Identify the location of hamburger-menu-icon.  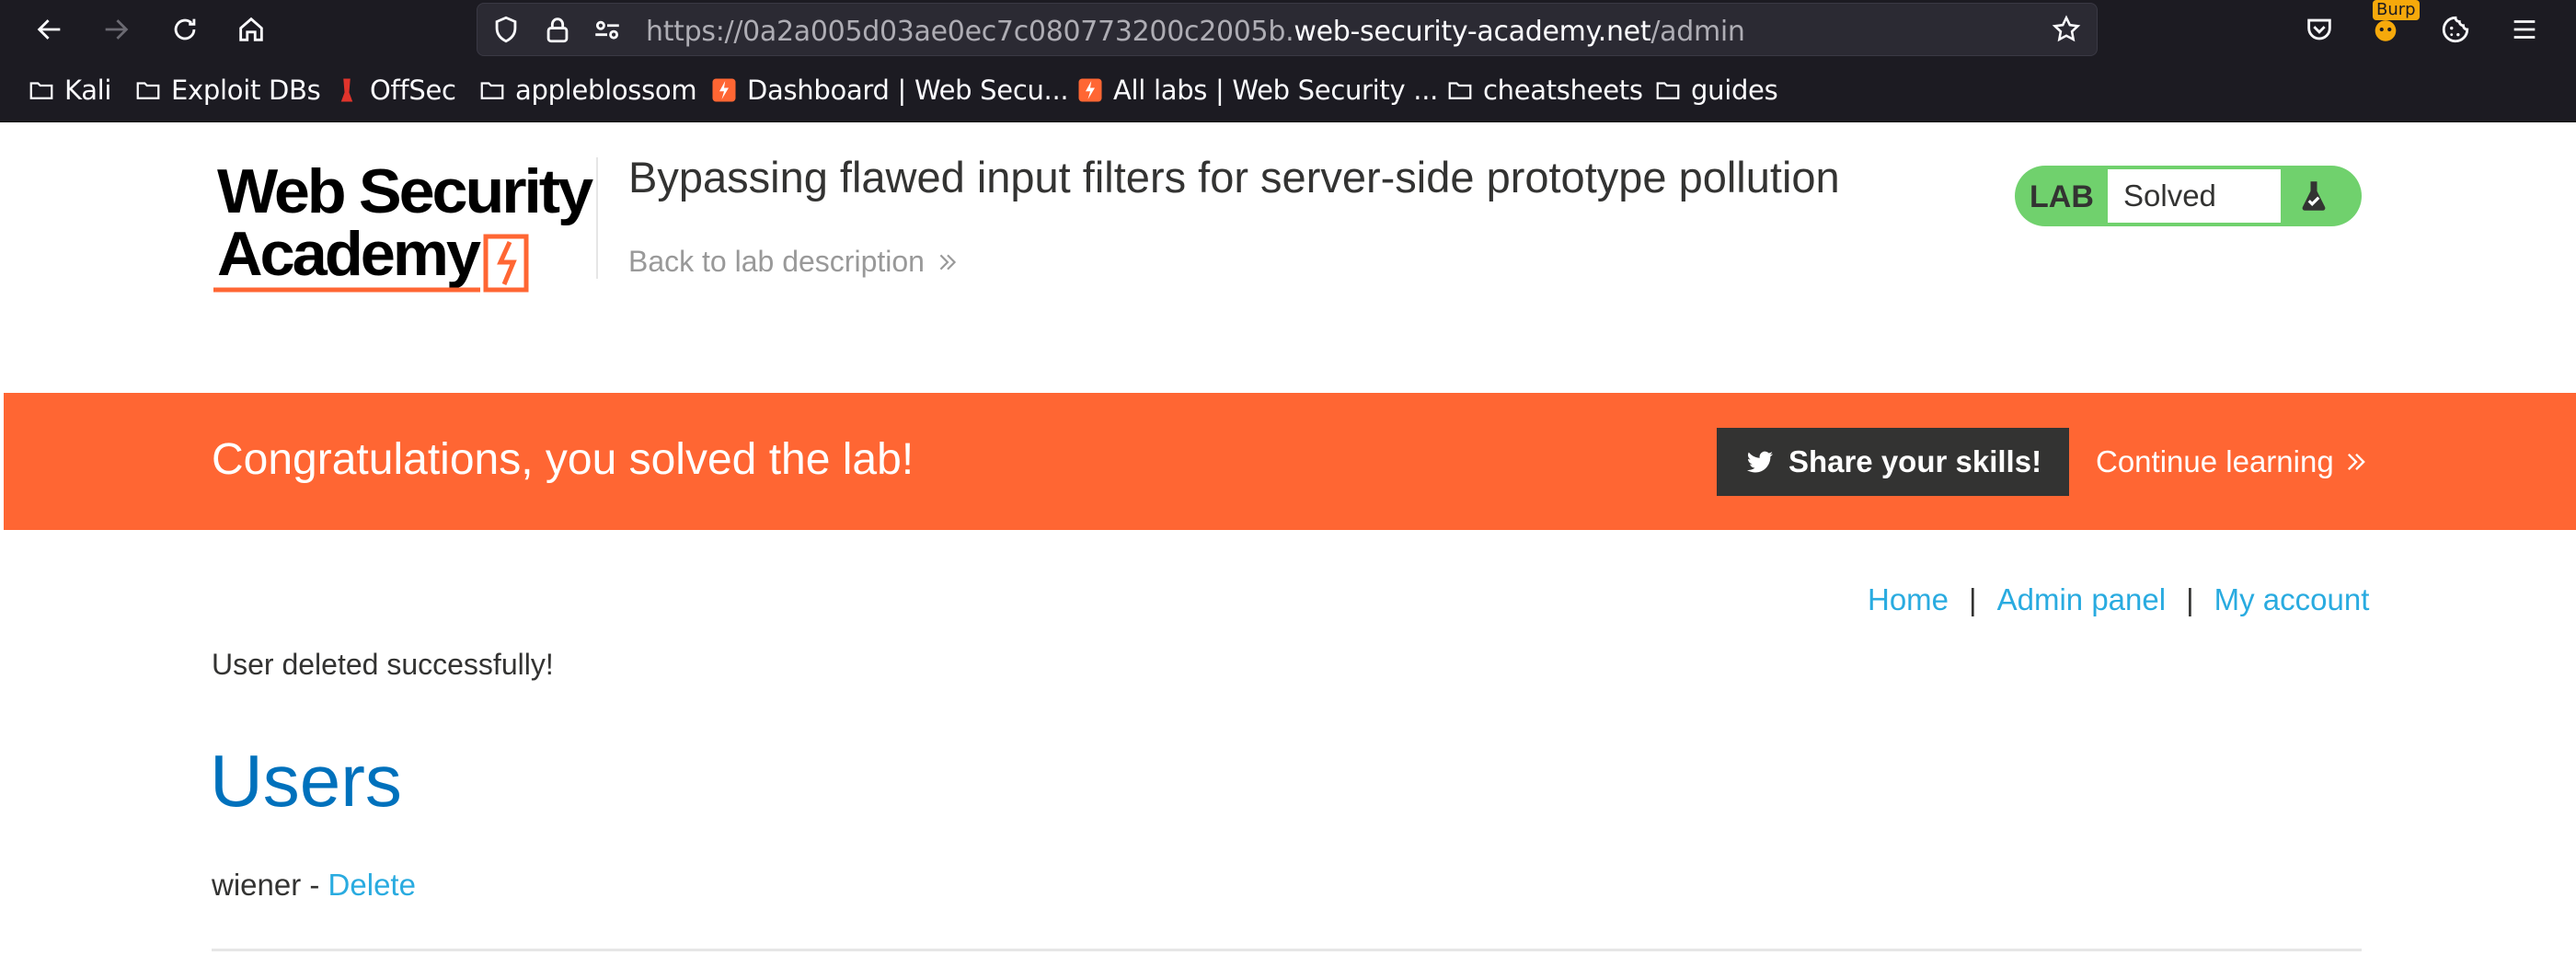
(2524, 29).